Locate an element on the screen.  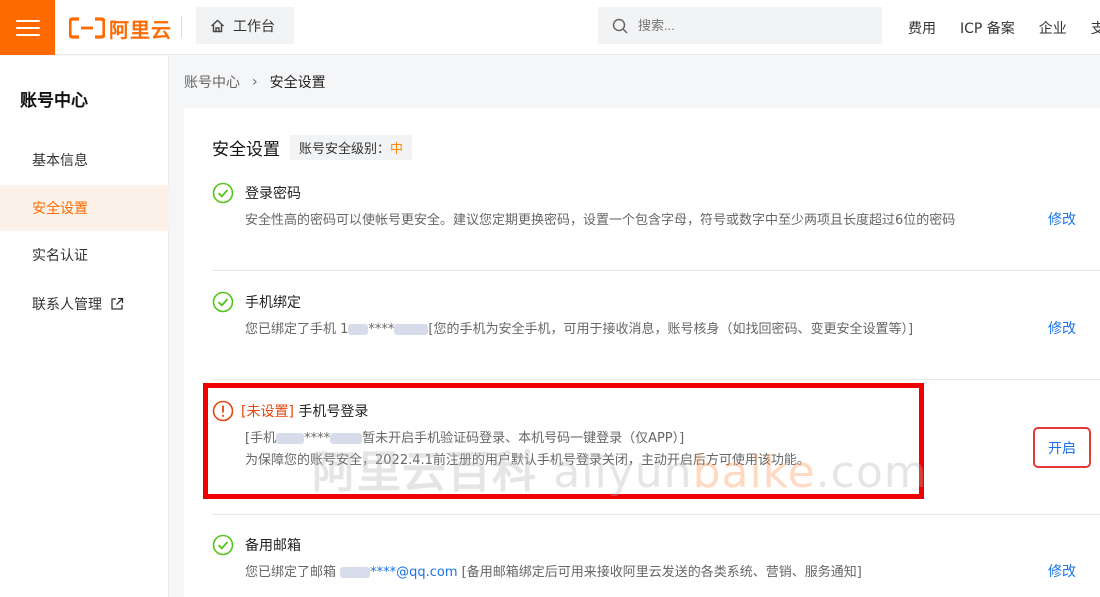
workbench-button: 工作台 is located at coordinates (245, 25).